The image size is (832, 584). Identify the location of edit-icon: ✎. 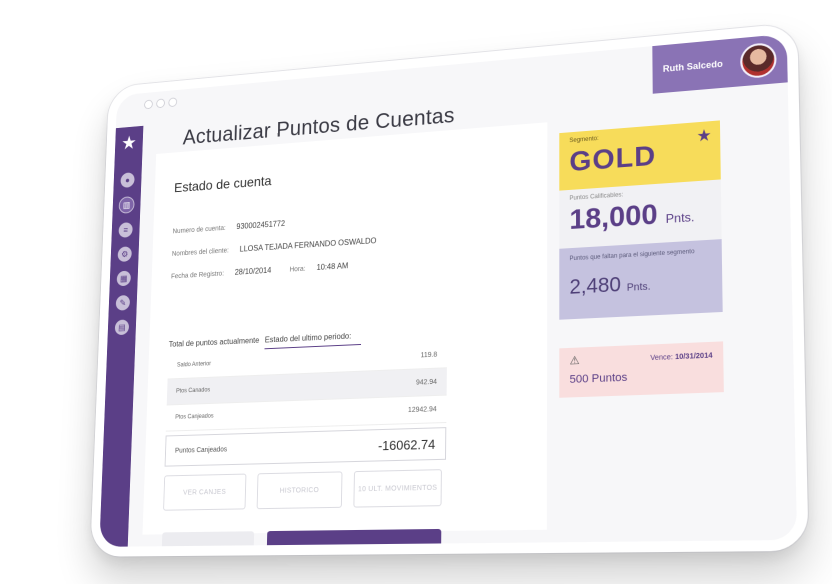
(123, 302).